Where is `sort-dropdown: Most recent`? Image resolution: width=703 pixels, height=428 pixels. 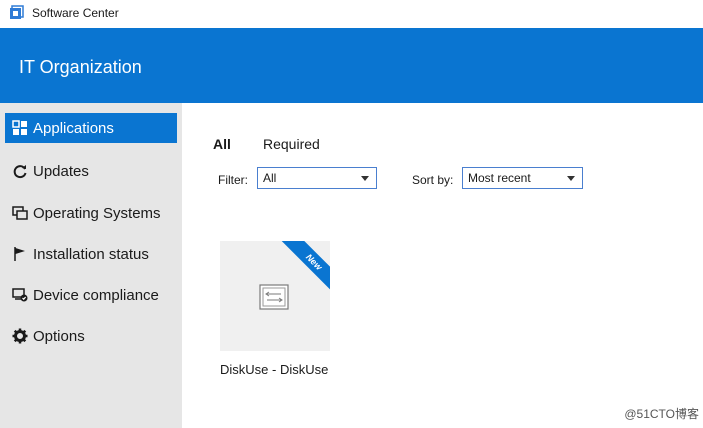
sort-dropdown: Most recent is located at coordinates (522, 178).